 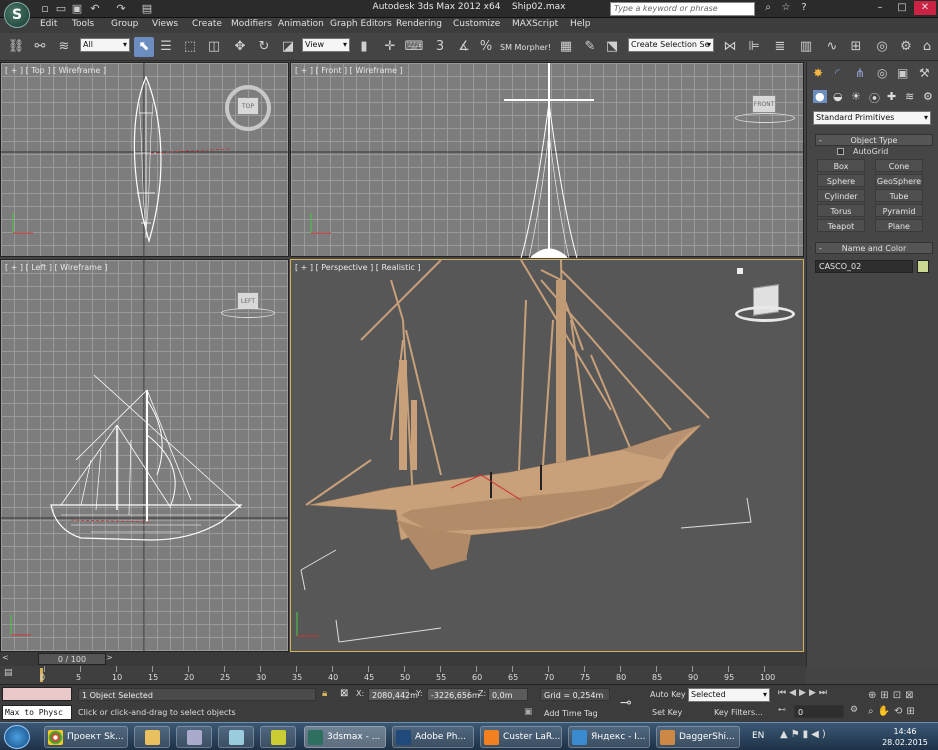 I want to click on display-tab-icon: ▣, so click(x=902, y=73).